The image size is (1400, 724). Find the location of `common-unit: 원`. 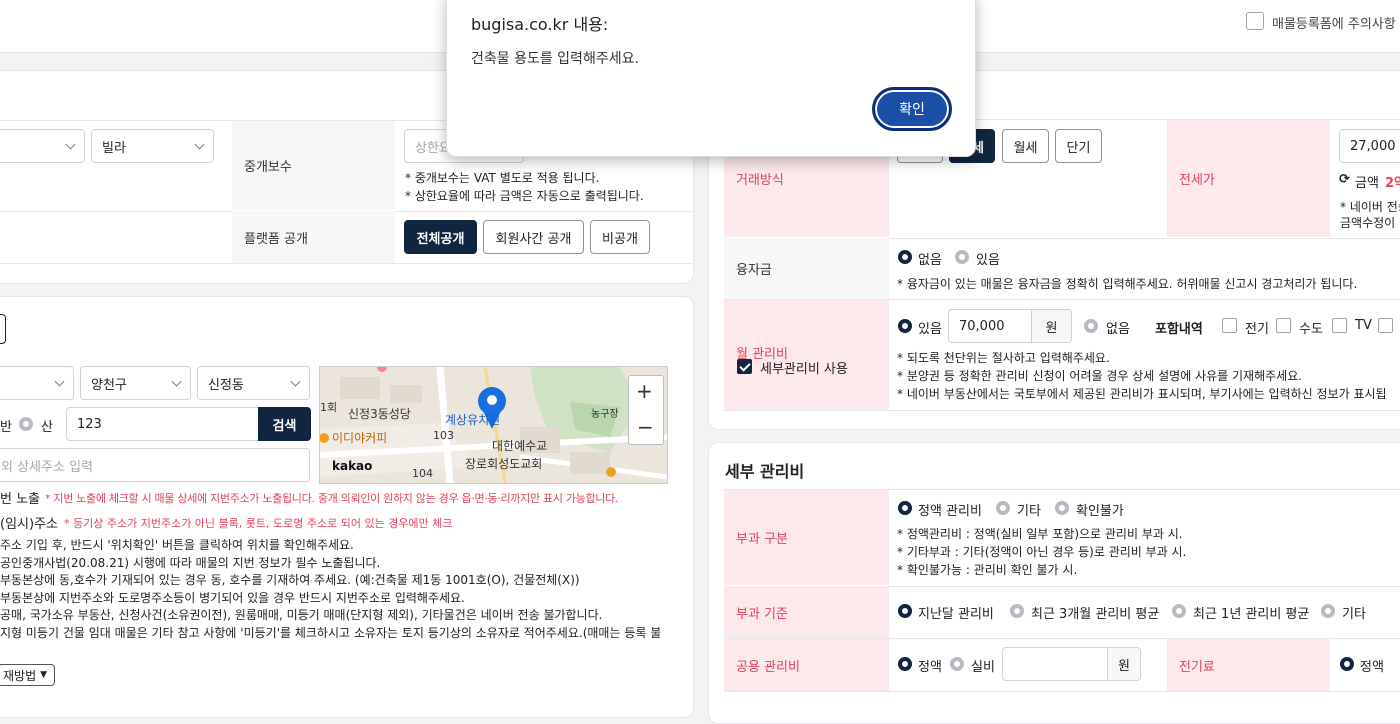

common-unit: 원 is located at coordinates (1124, 664).